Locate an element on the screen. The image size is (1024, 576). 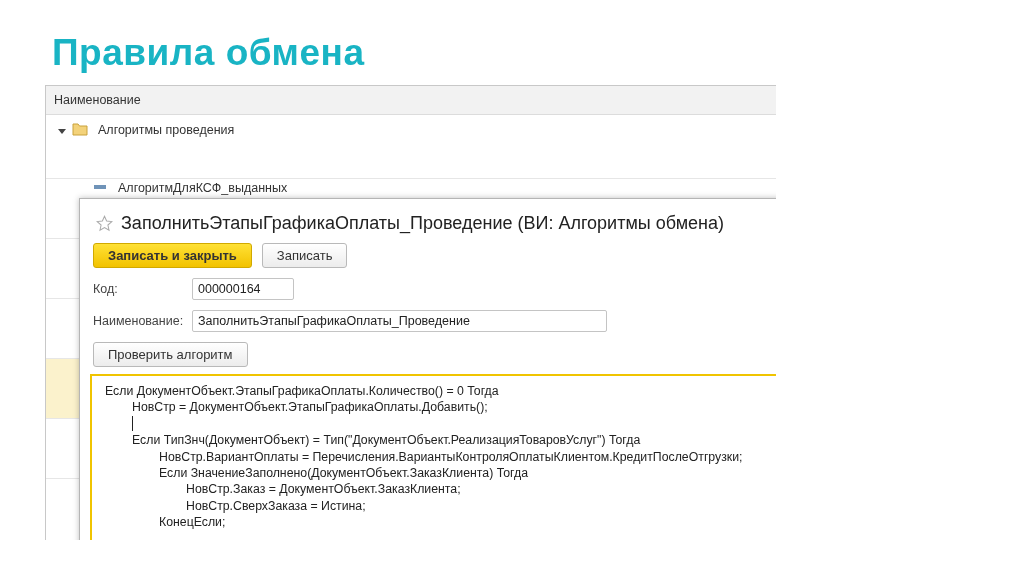
expand-arrow-icon is located at coordinates (62, 131).